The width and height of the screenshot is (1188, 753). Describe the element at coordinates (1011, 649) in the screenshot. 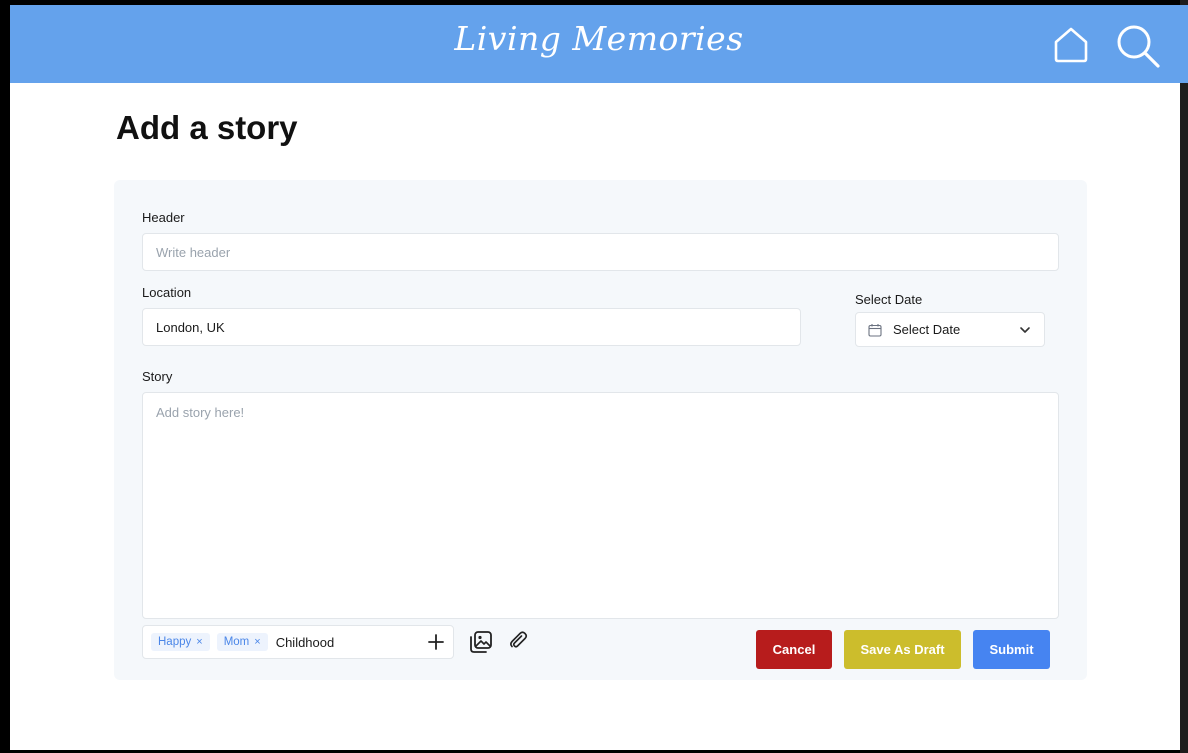

I see `submit-button: Submit` at that location.